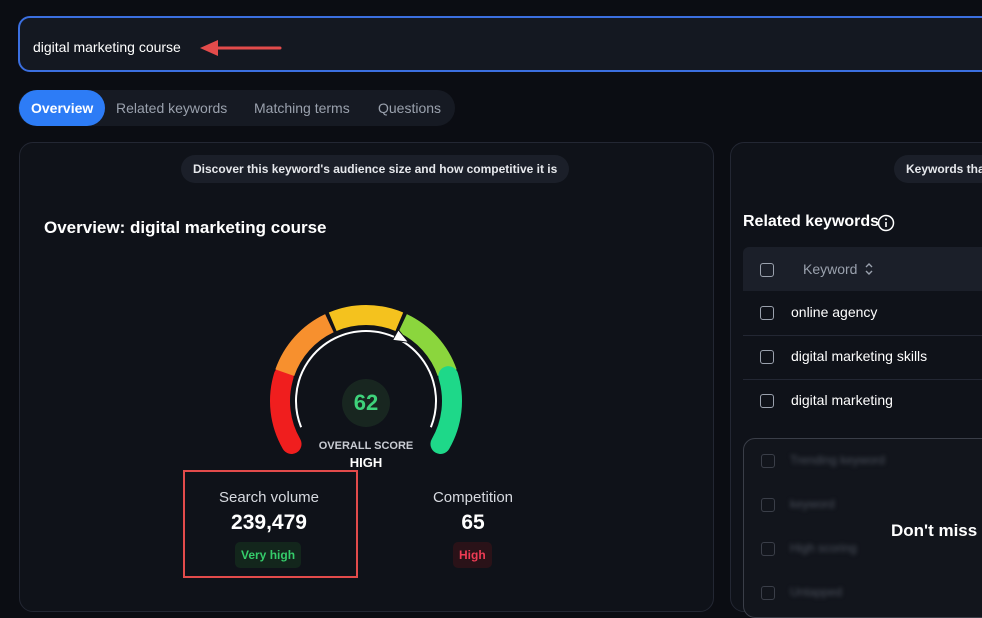 This screenshot has width=982, height=618. Describe the element at coordinates (171, 108) in the screenshot. I see `tab-related-keywords: Related keywords` at that location.